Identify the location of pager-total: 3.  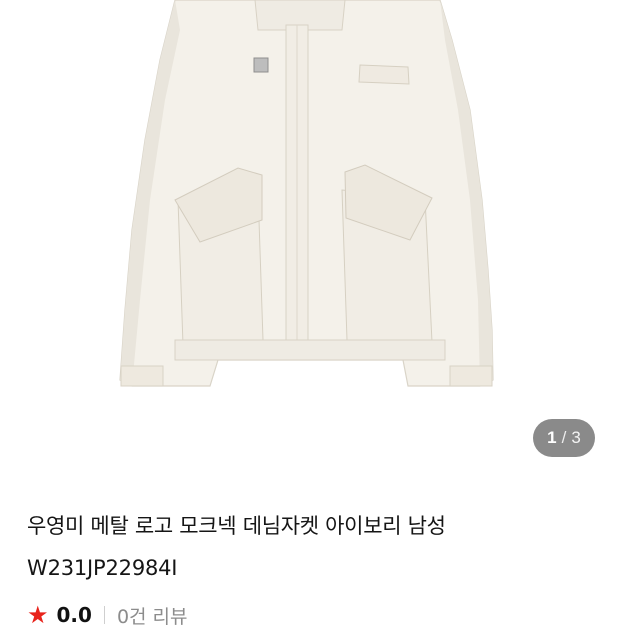
(576, 437).